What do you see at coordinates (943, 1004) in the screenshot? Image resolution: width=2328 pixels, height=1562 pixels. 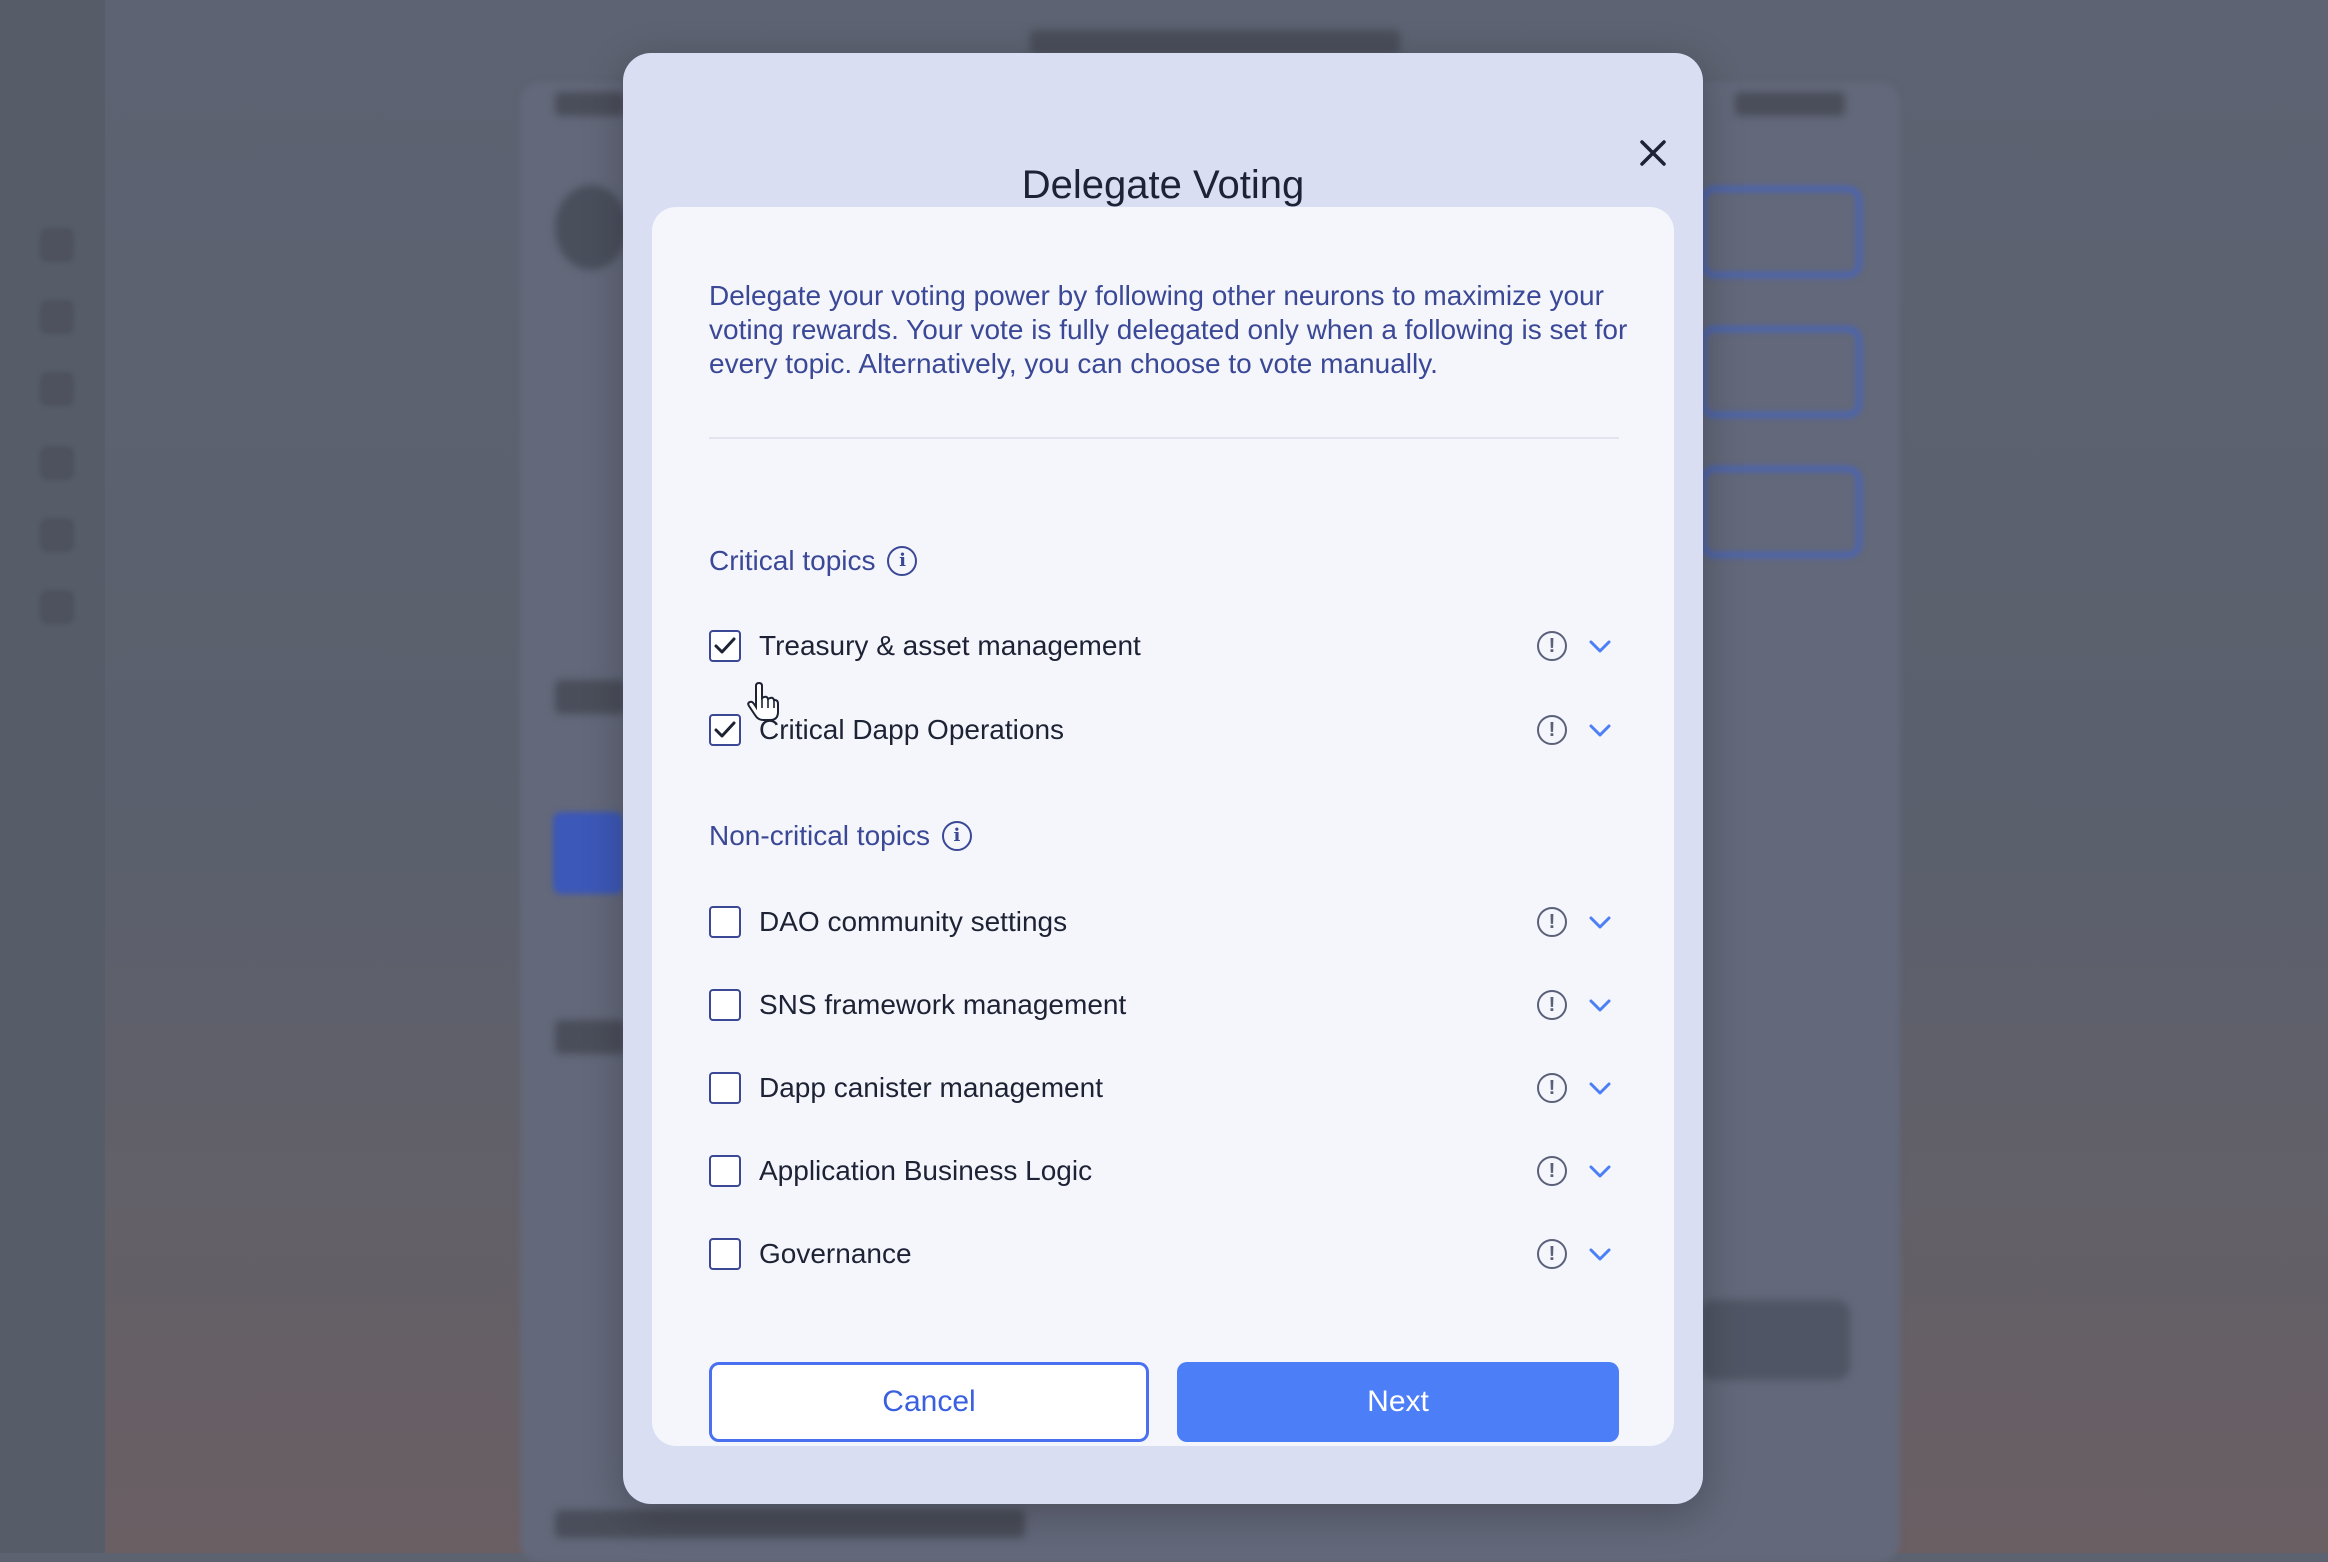 I see `topic-label: SNS framework management` at bounding box center [943, 1004].